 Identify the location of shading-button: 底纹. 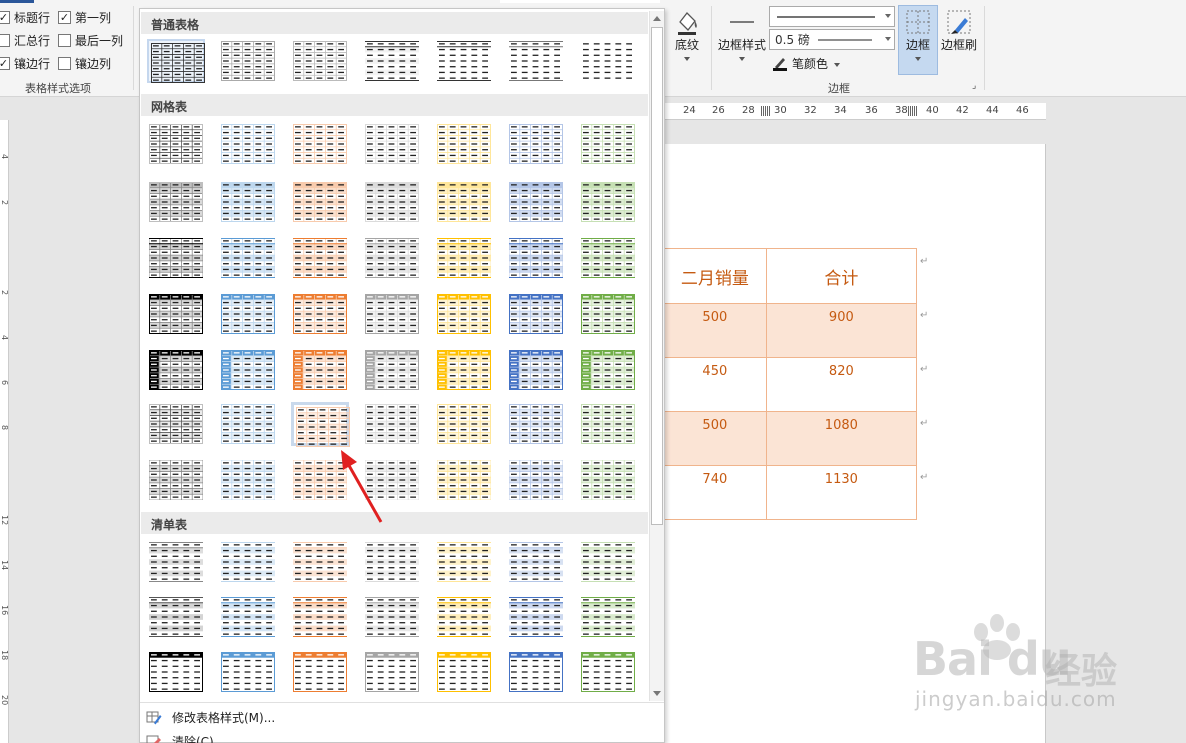
(687, 34).